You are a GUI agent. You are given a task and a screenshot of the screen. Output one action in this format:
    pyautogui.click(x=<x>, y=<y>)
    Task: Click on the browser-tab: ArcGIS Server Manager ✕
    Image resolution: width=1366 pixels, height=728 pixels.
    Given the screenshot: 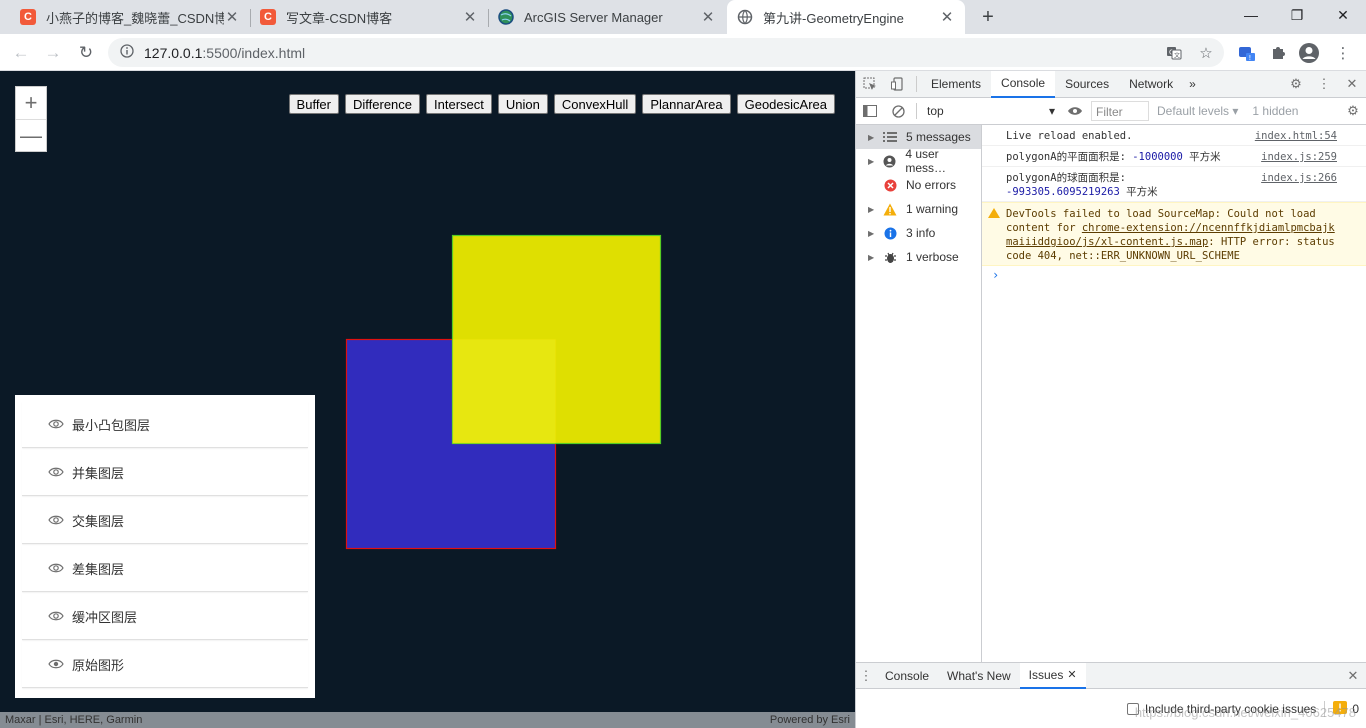 What is the action you would take?
    pyautogui.click(x=607, y=17)
    